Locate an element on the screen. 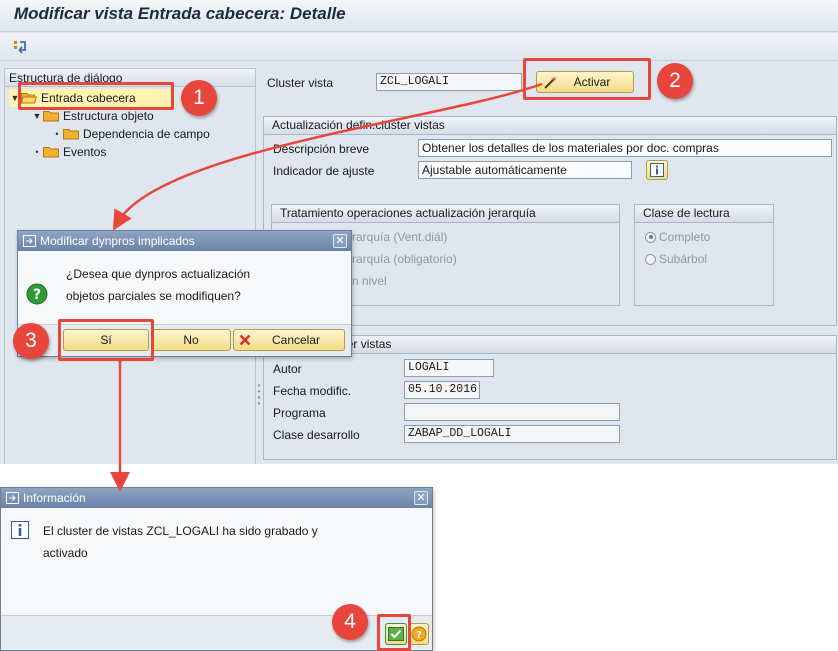 The width and height of the screenshot is (838, 651). step-badge-1: 1 is located at coordinates (199, 98).